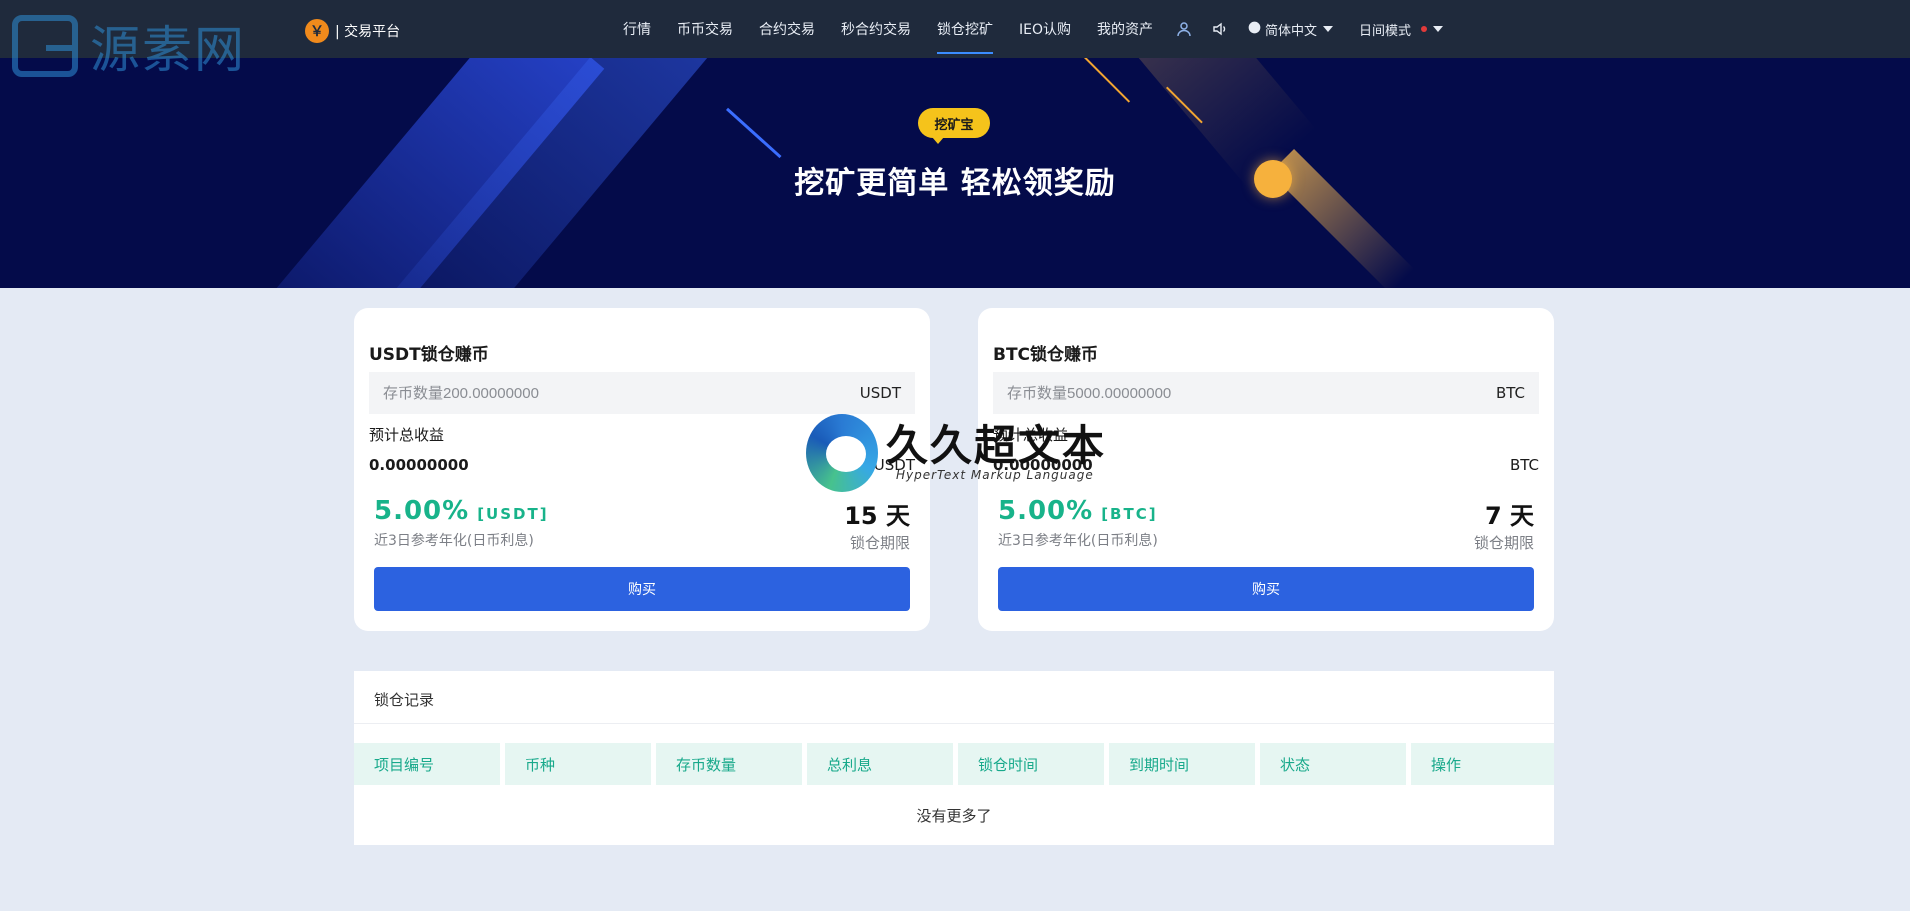  What do you see at coordinates (1220, 29) in the screenshot?
I see `speaker-icon` at bounding box center [1220, 29].